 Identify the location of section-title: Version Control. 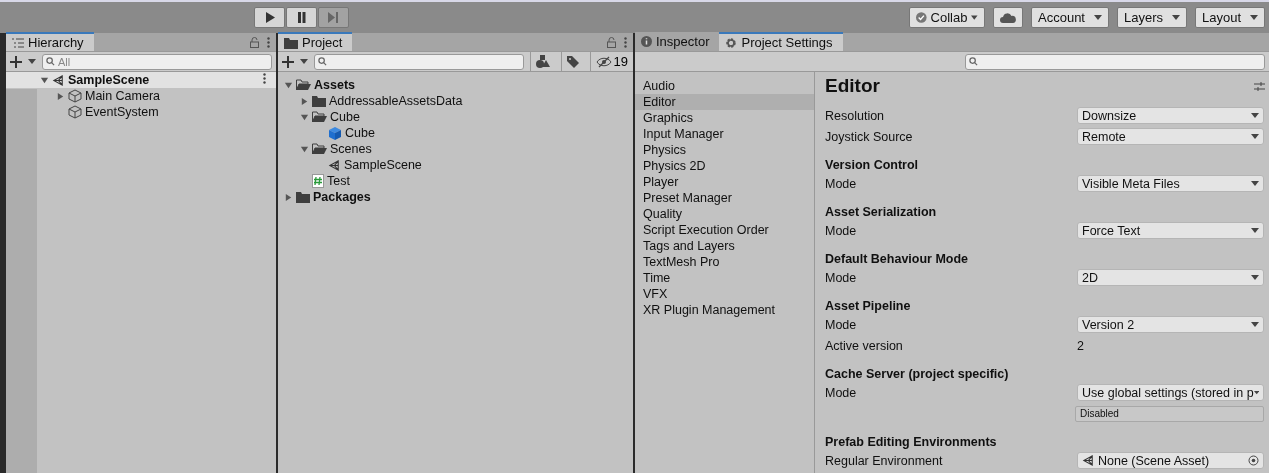
(872, 165).